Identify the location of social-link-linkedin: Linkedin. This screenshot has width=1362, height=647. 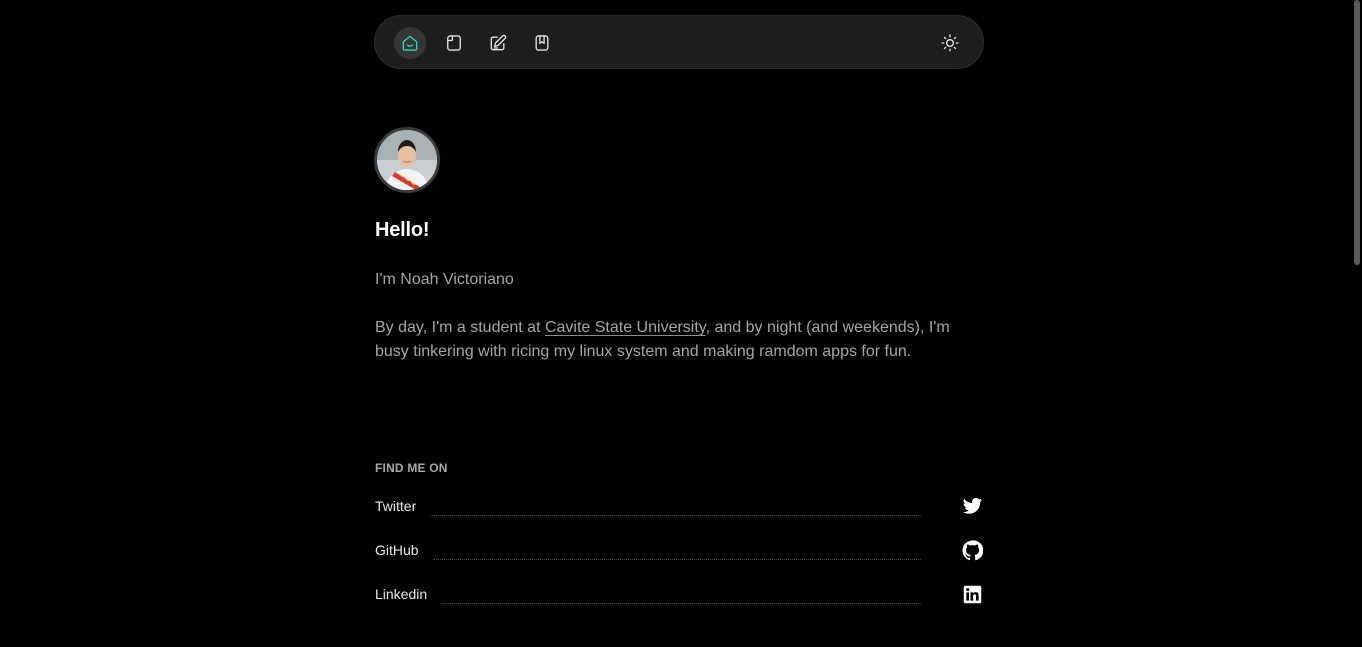
(679, 594).